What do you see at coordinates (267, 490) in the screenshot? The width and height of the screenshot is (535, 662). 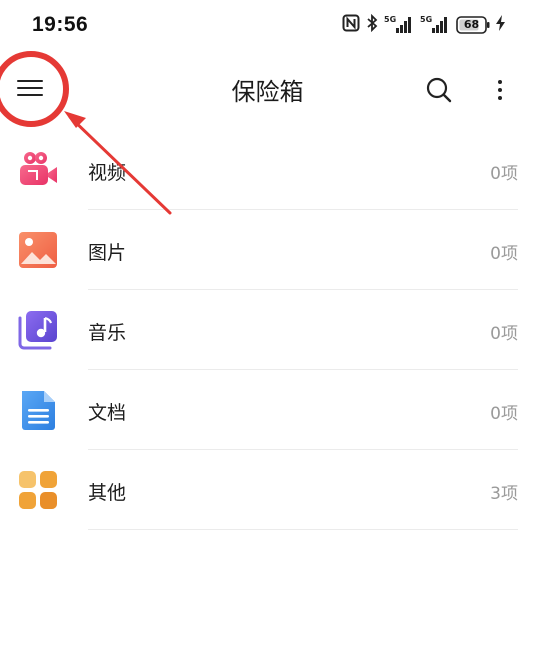 I see `list-item-other: 其他 3项` at bounding box center [267, 490].